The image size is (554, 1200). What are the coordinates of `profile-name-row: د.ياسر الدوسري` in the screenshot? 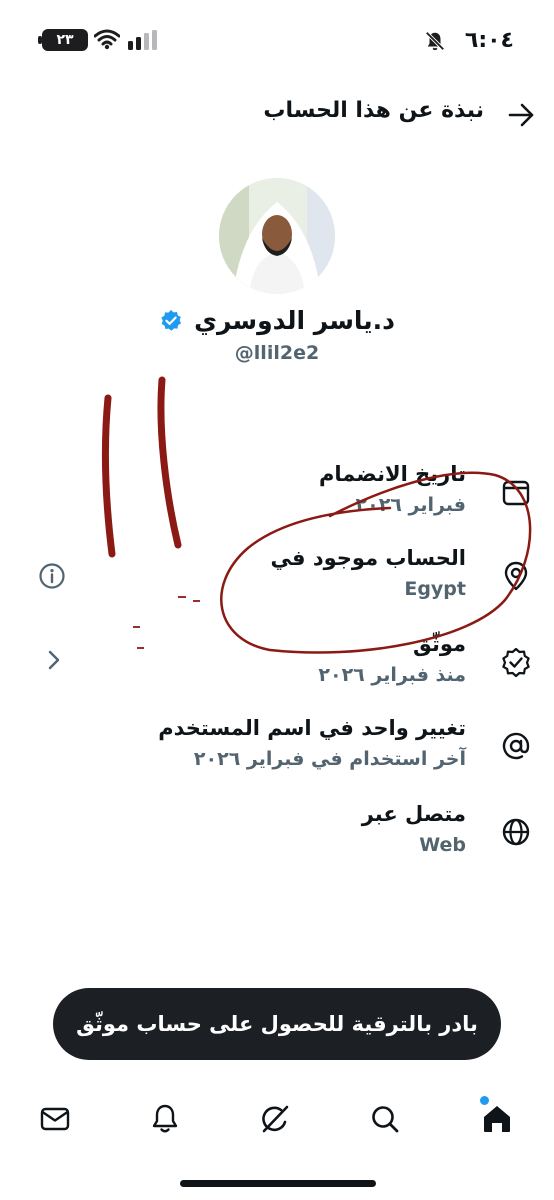 It's located at (277, 320).